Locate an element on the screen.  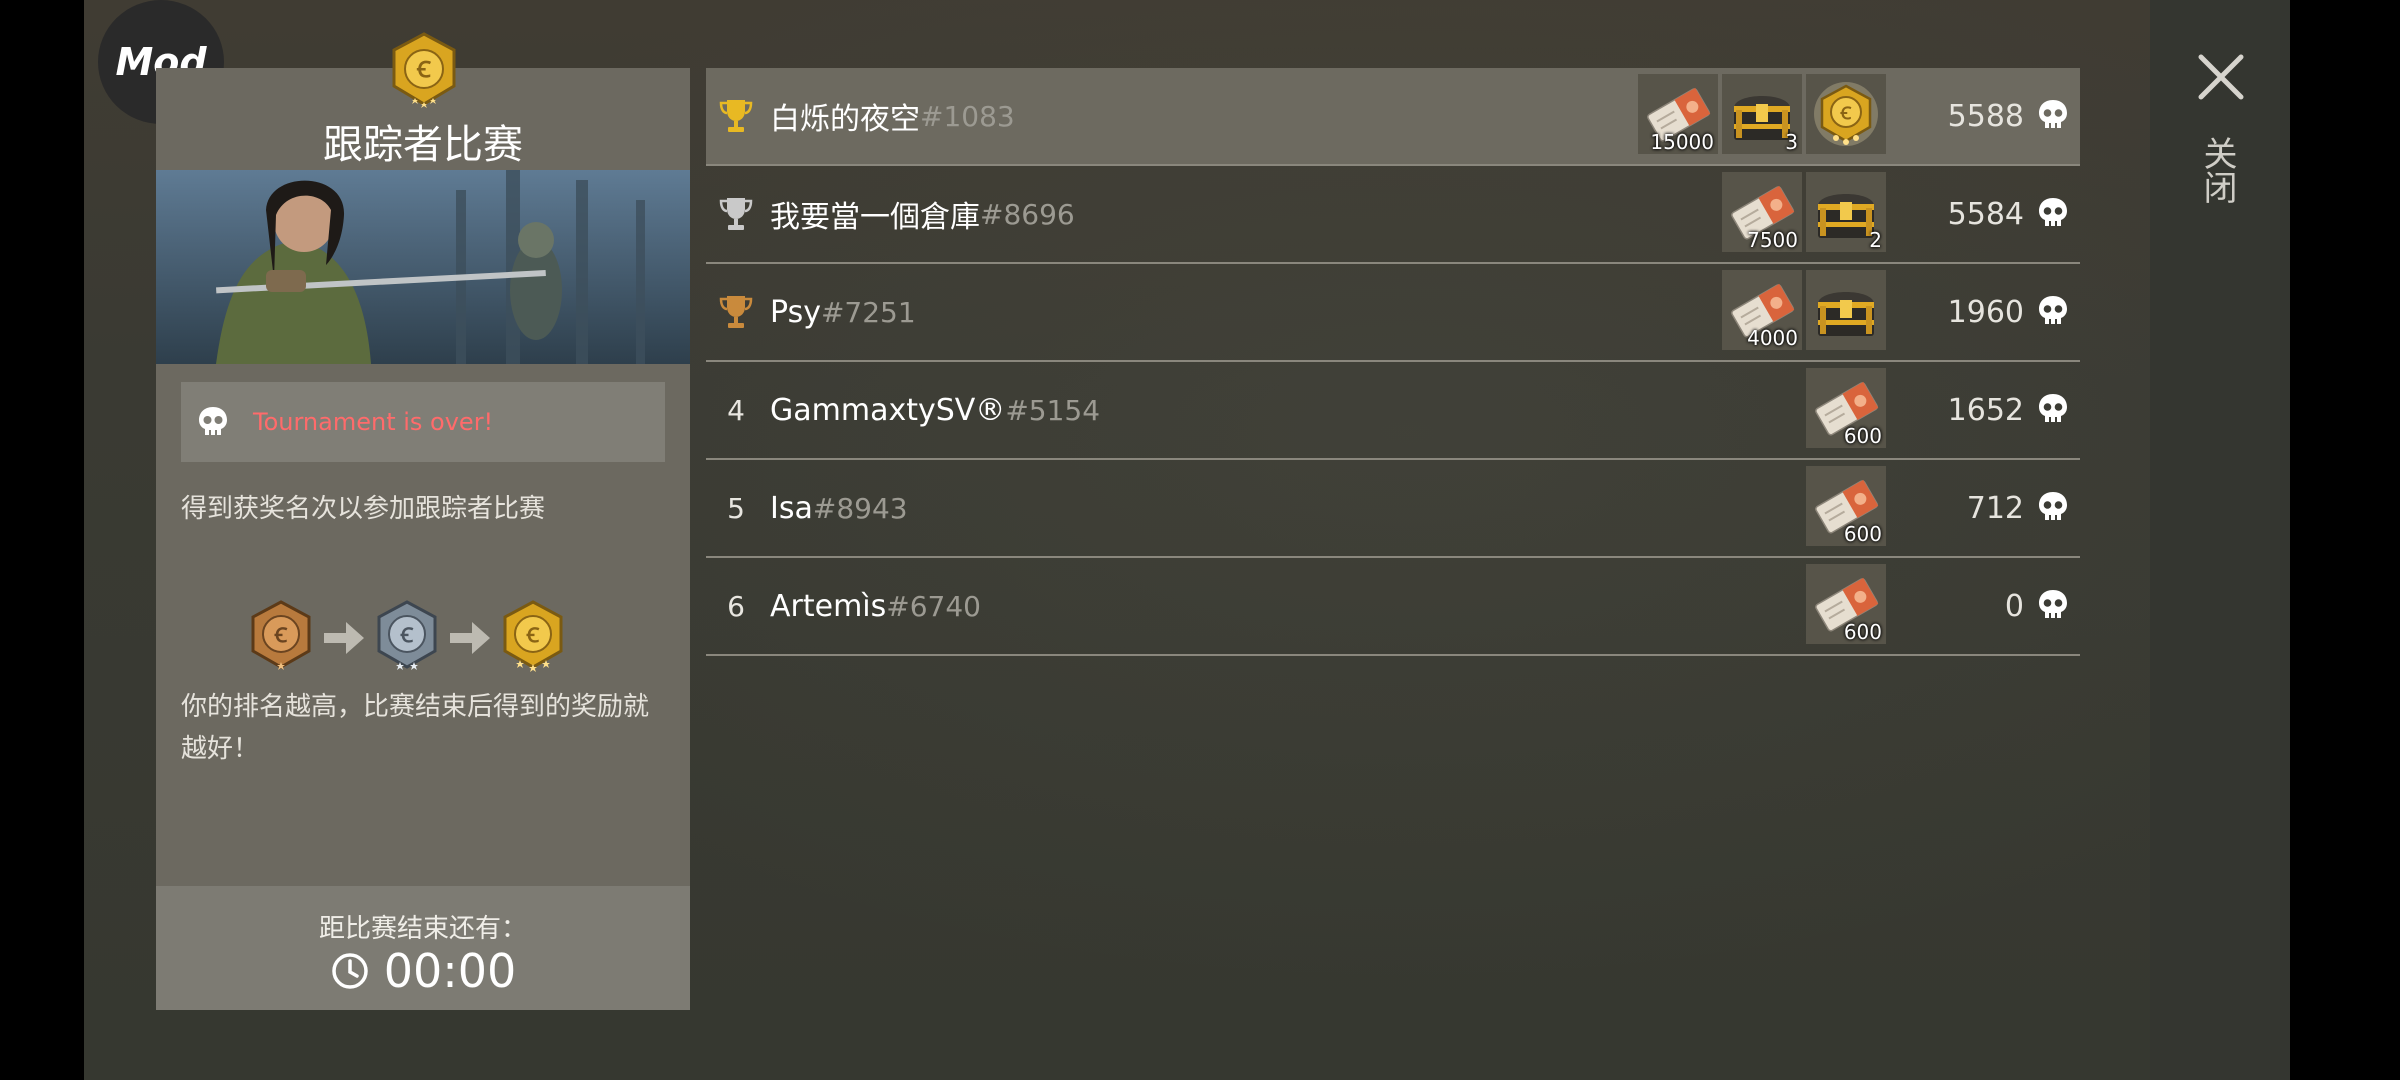
player-name: Artemìs #6740 is located at coordinates (875, 606).